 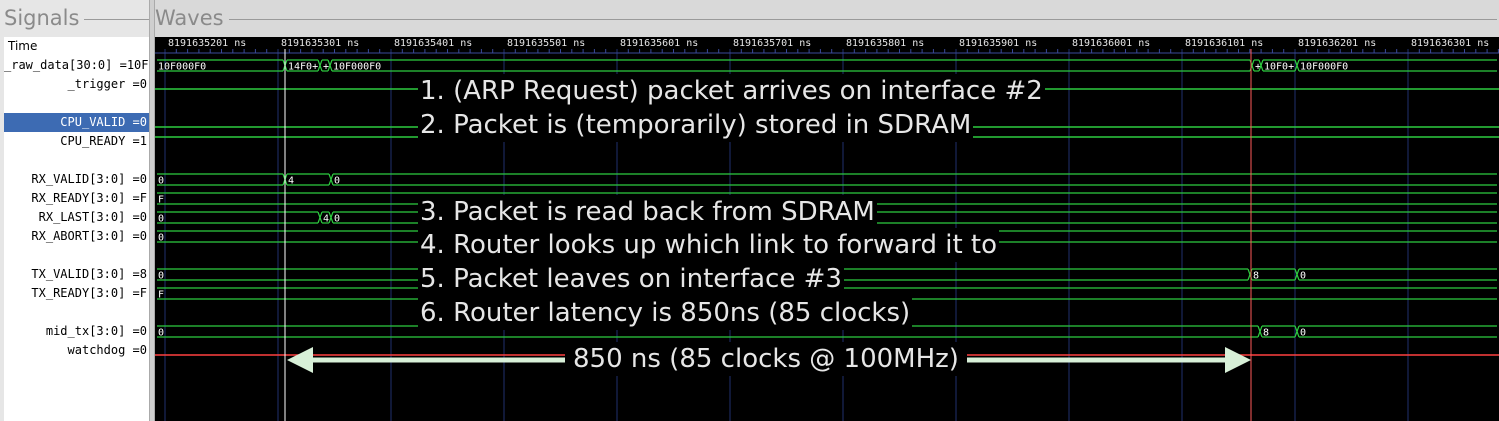 I want to click on annotation-6: 6. Router latency is 850ns (85 clocks), so click(x=665, y=313).